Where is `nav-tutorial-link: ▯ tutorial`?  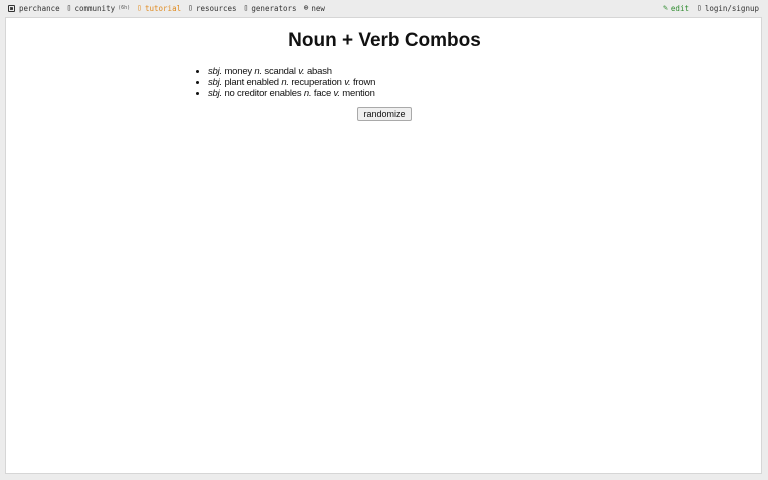 nav-tutorial-link: ▯ tutorial is located at coordinates (159, 8).